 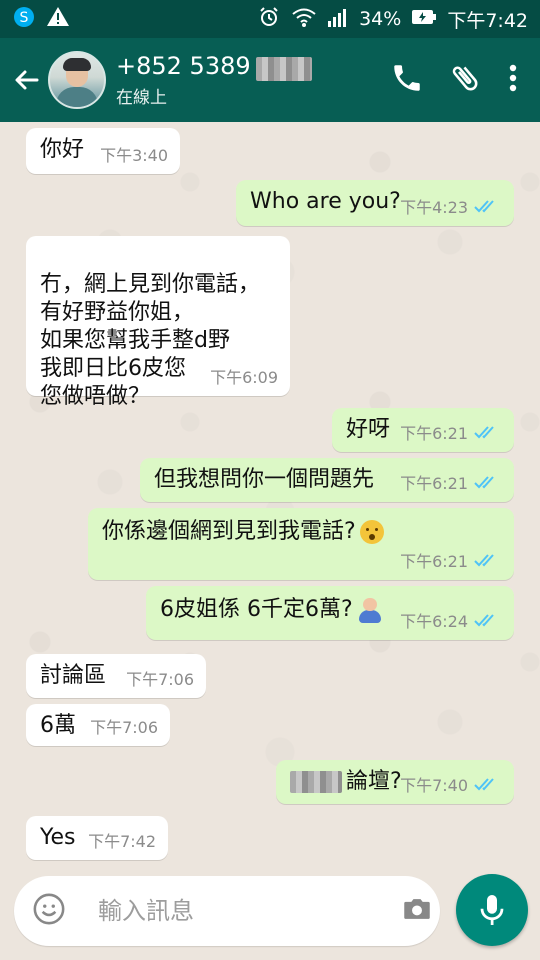 What do you see at coordinates (116, 676) in the screenshot?
I see `message-incoming: 討論區 下午7:06` at bounding box center [116, 676].